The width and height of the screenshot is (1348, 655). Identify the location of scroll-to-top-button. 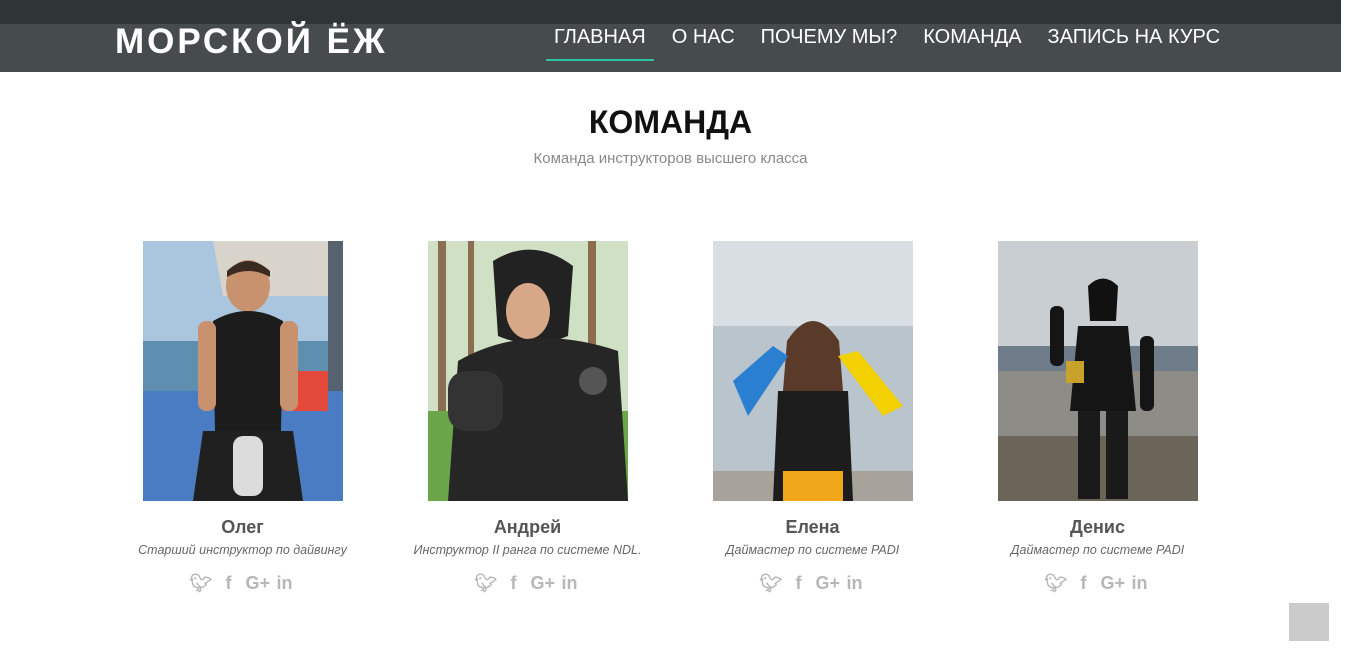
(1309, 622).